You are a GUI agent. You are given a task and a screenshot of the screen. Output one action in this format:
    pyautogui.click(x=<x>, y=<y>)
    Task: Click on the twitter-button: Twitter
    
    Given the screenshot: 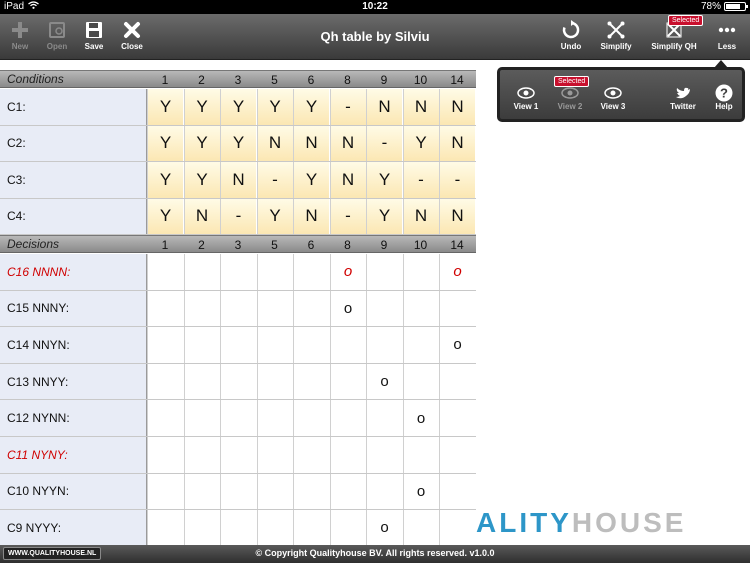 What is the action you would take?
    pyautogui.click(x=683, y=97)
    